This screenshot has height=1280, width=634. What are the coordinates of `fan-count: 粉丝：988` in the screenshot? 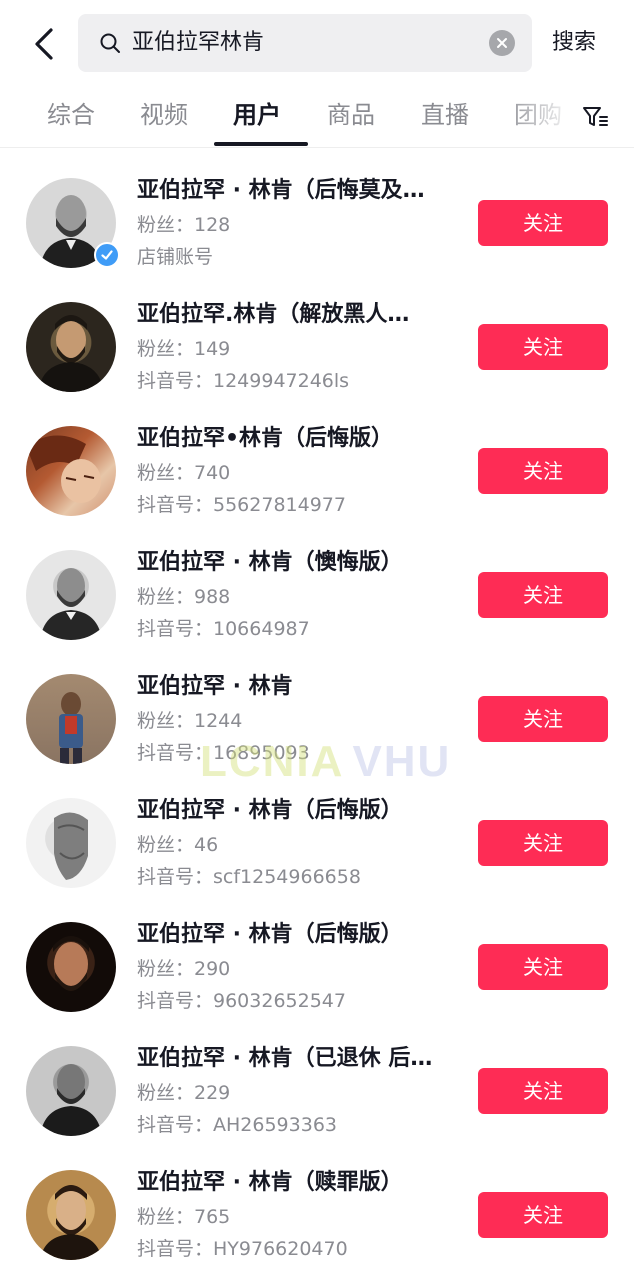 It's located at (184, 597).